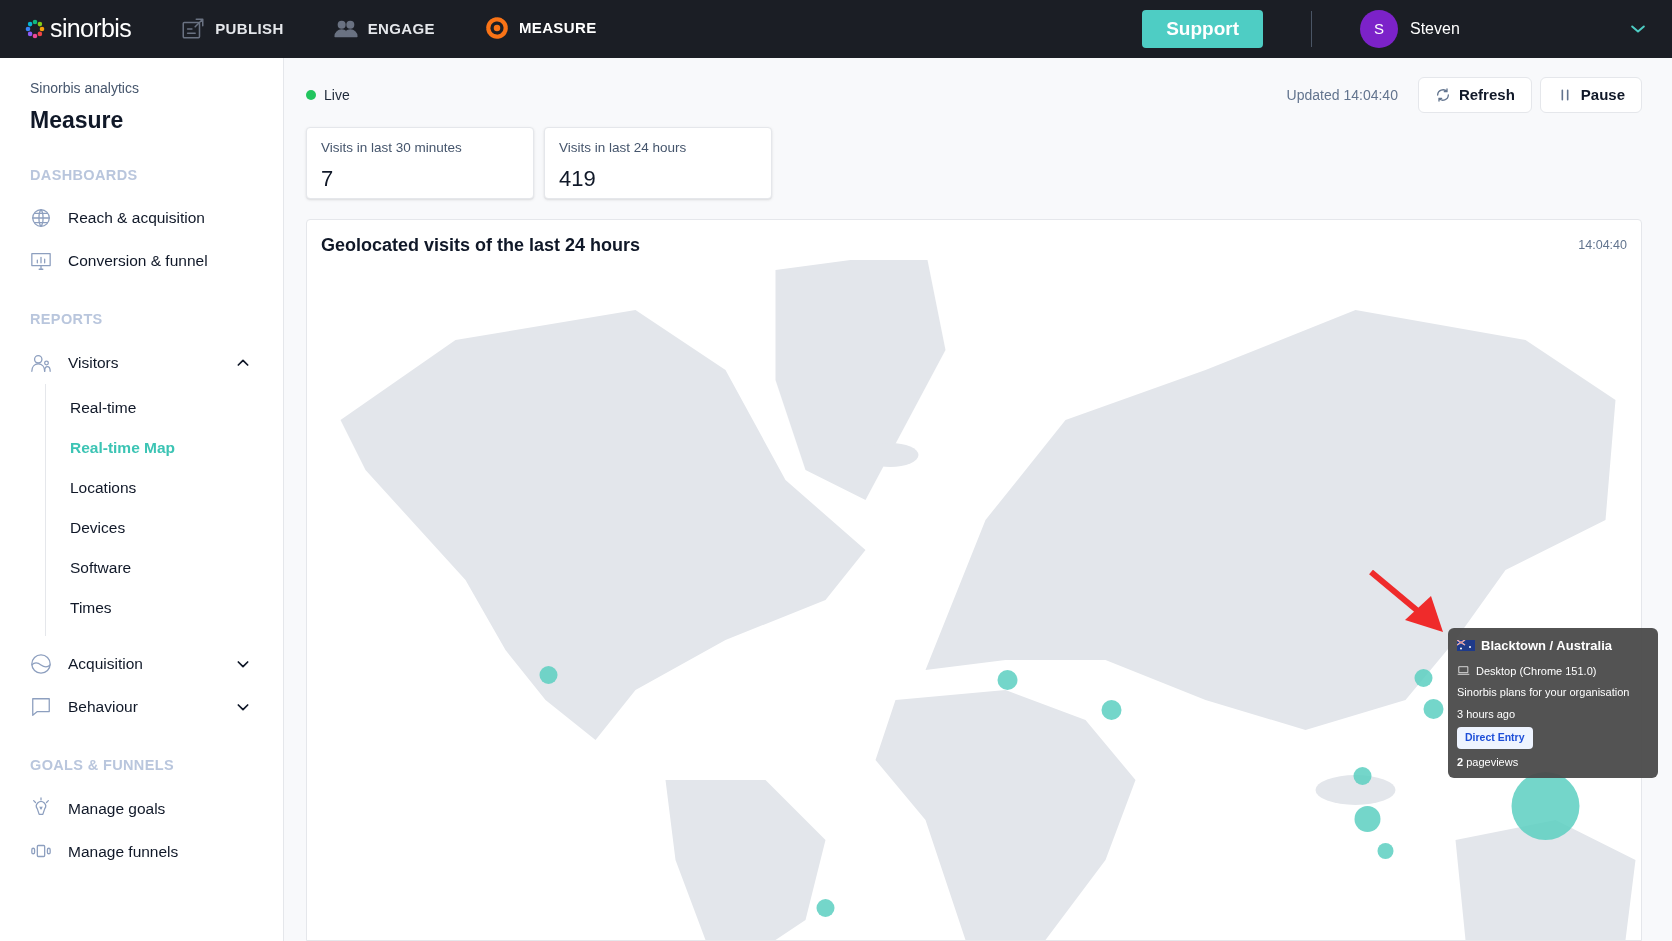 This screenshot has width=1672, height=941. Describe the element at coordinates (41, 663) in the screenshot. I see `circle-wave-icon` at that location.